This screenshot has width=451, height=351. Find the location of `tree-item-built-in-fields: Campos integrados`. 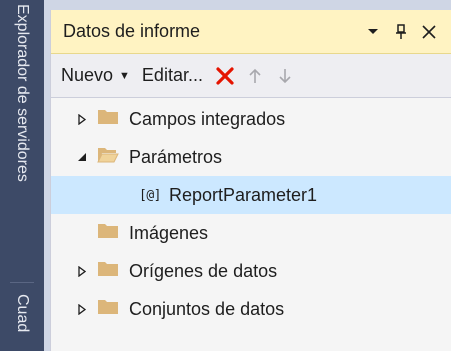

tree-item-built-in-fields: Campos integrados is located at coordinates (251, 119).